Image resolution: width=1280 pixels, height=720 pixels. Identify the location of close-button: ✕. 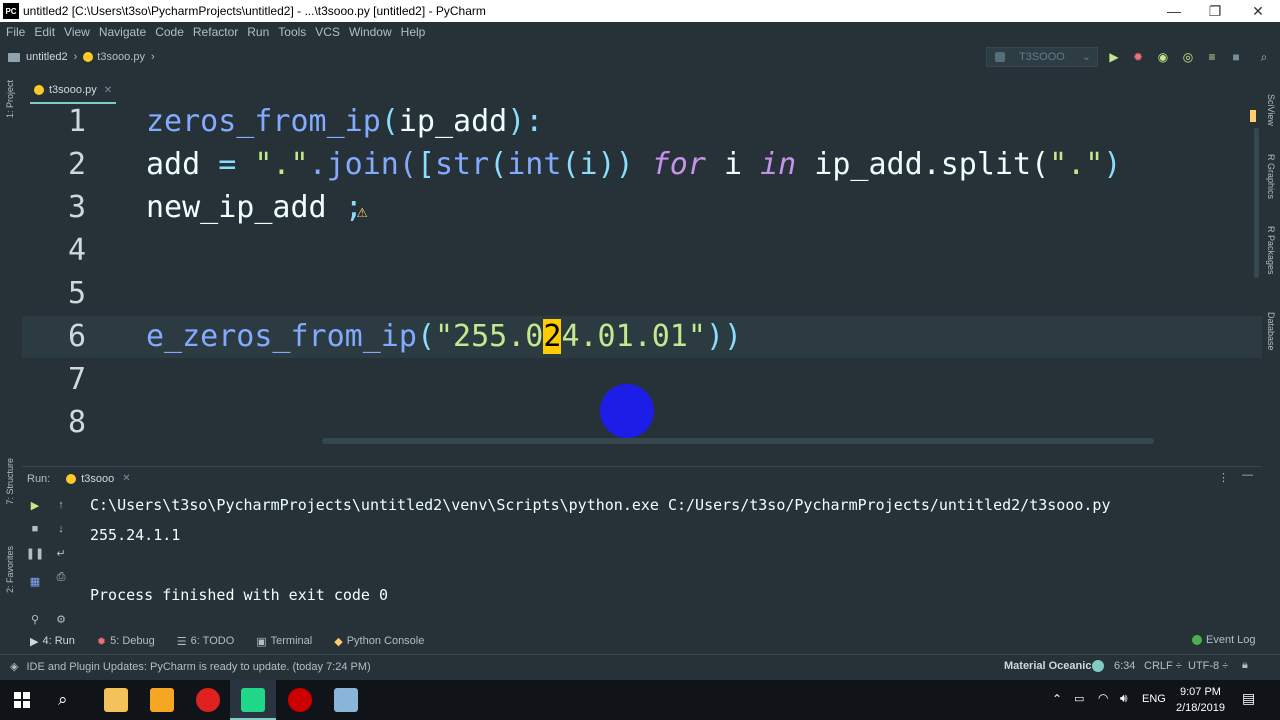
(1258, 11).